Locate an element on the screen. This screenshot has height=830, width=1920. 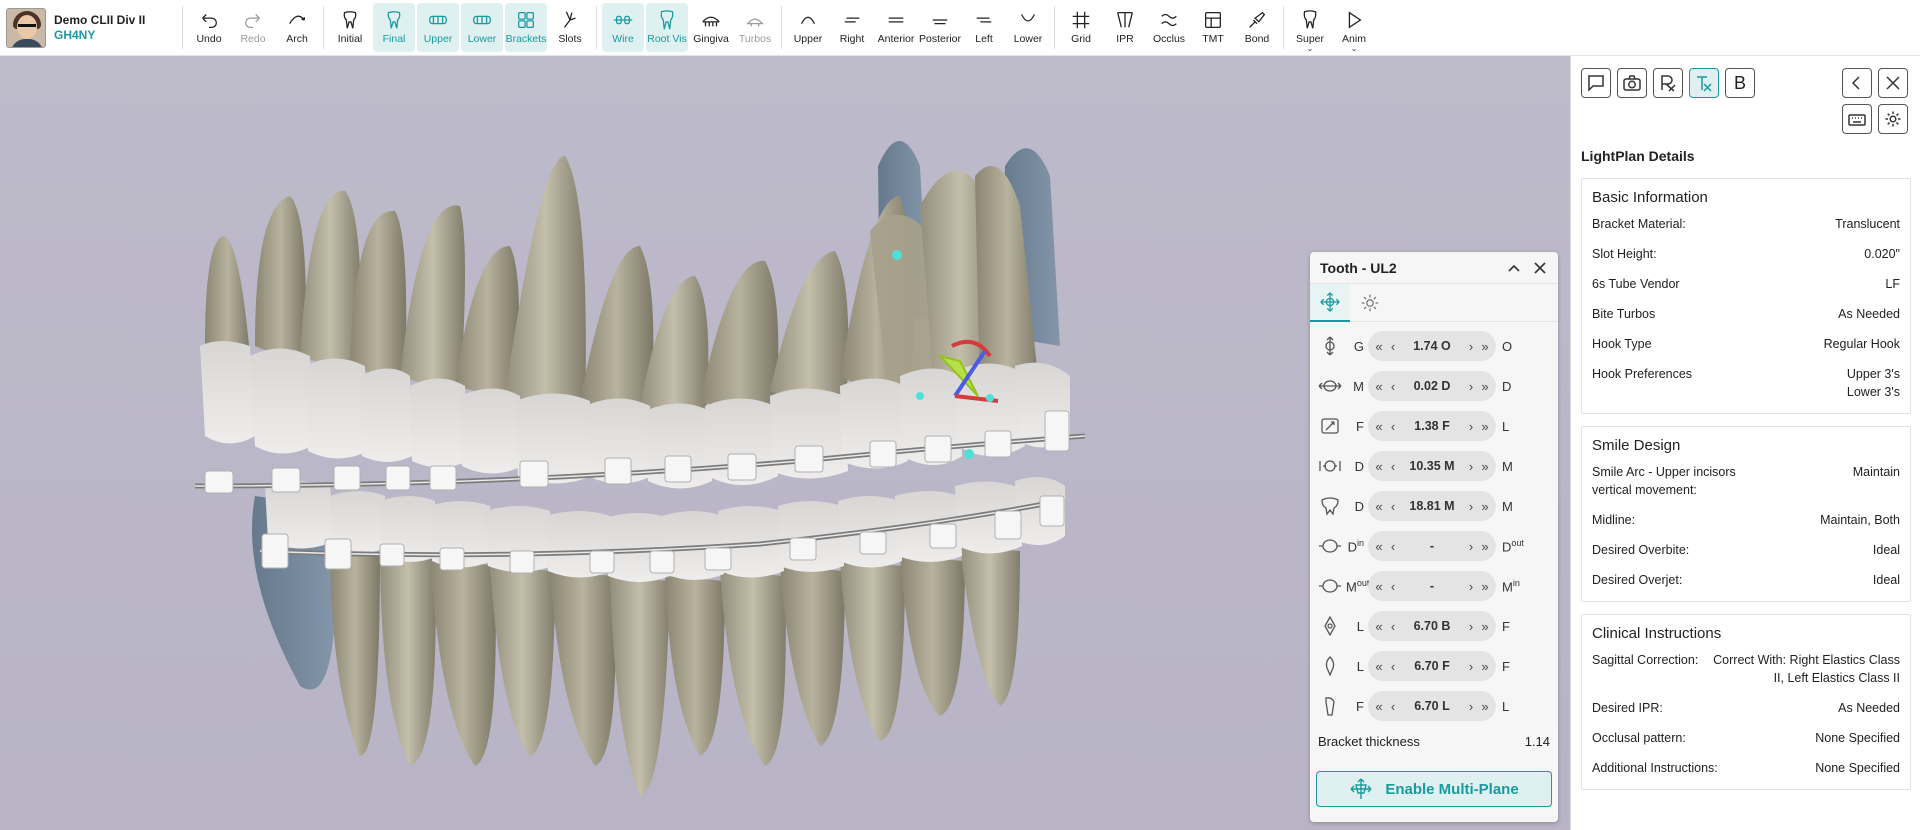
value-stepper: « ‹ - › » is located at coordinates (1432, 546).